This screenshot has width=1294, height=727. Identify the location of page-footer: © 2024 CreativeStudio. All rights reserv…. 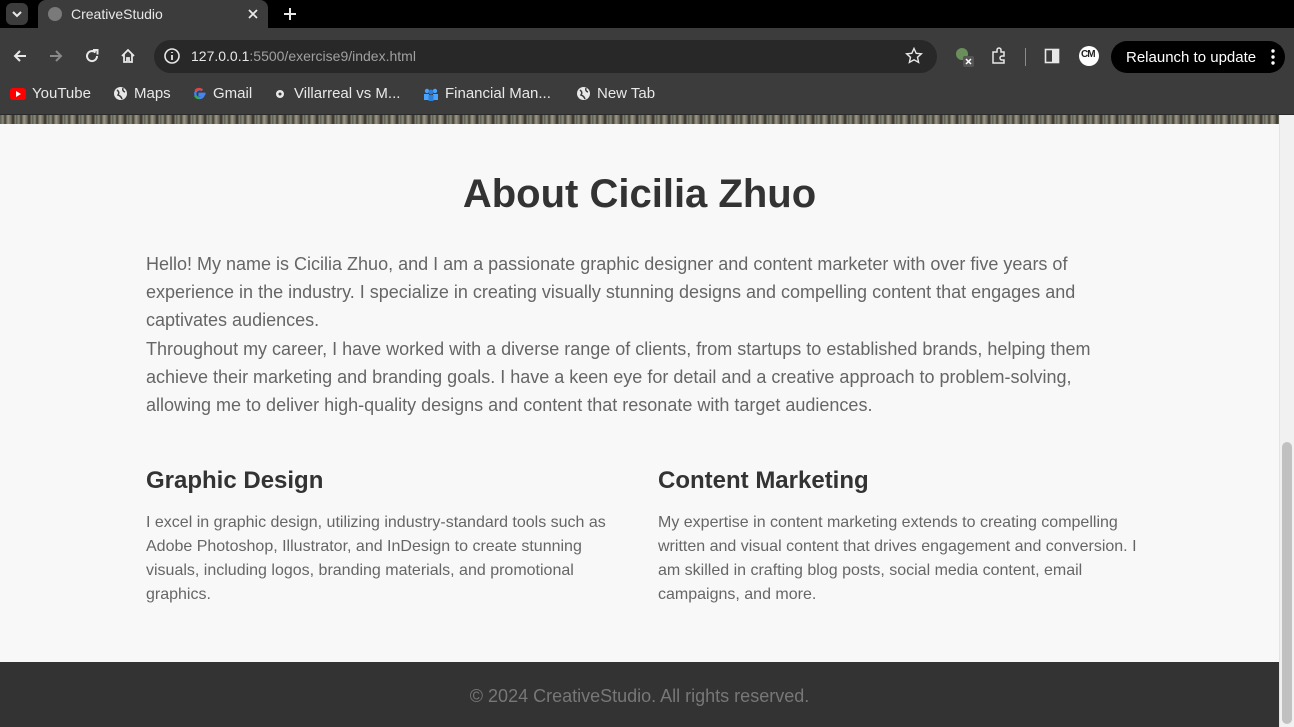
(639, 694).